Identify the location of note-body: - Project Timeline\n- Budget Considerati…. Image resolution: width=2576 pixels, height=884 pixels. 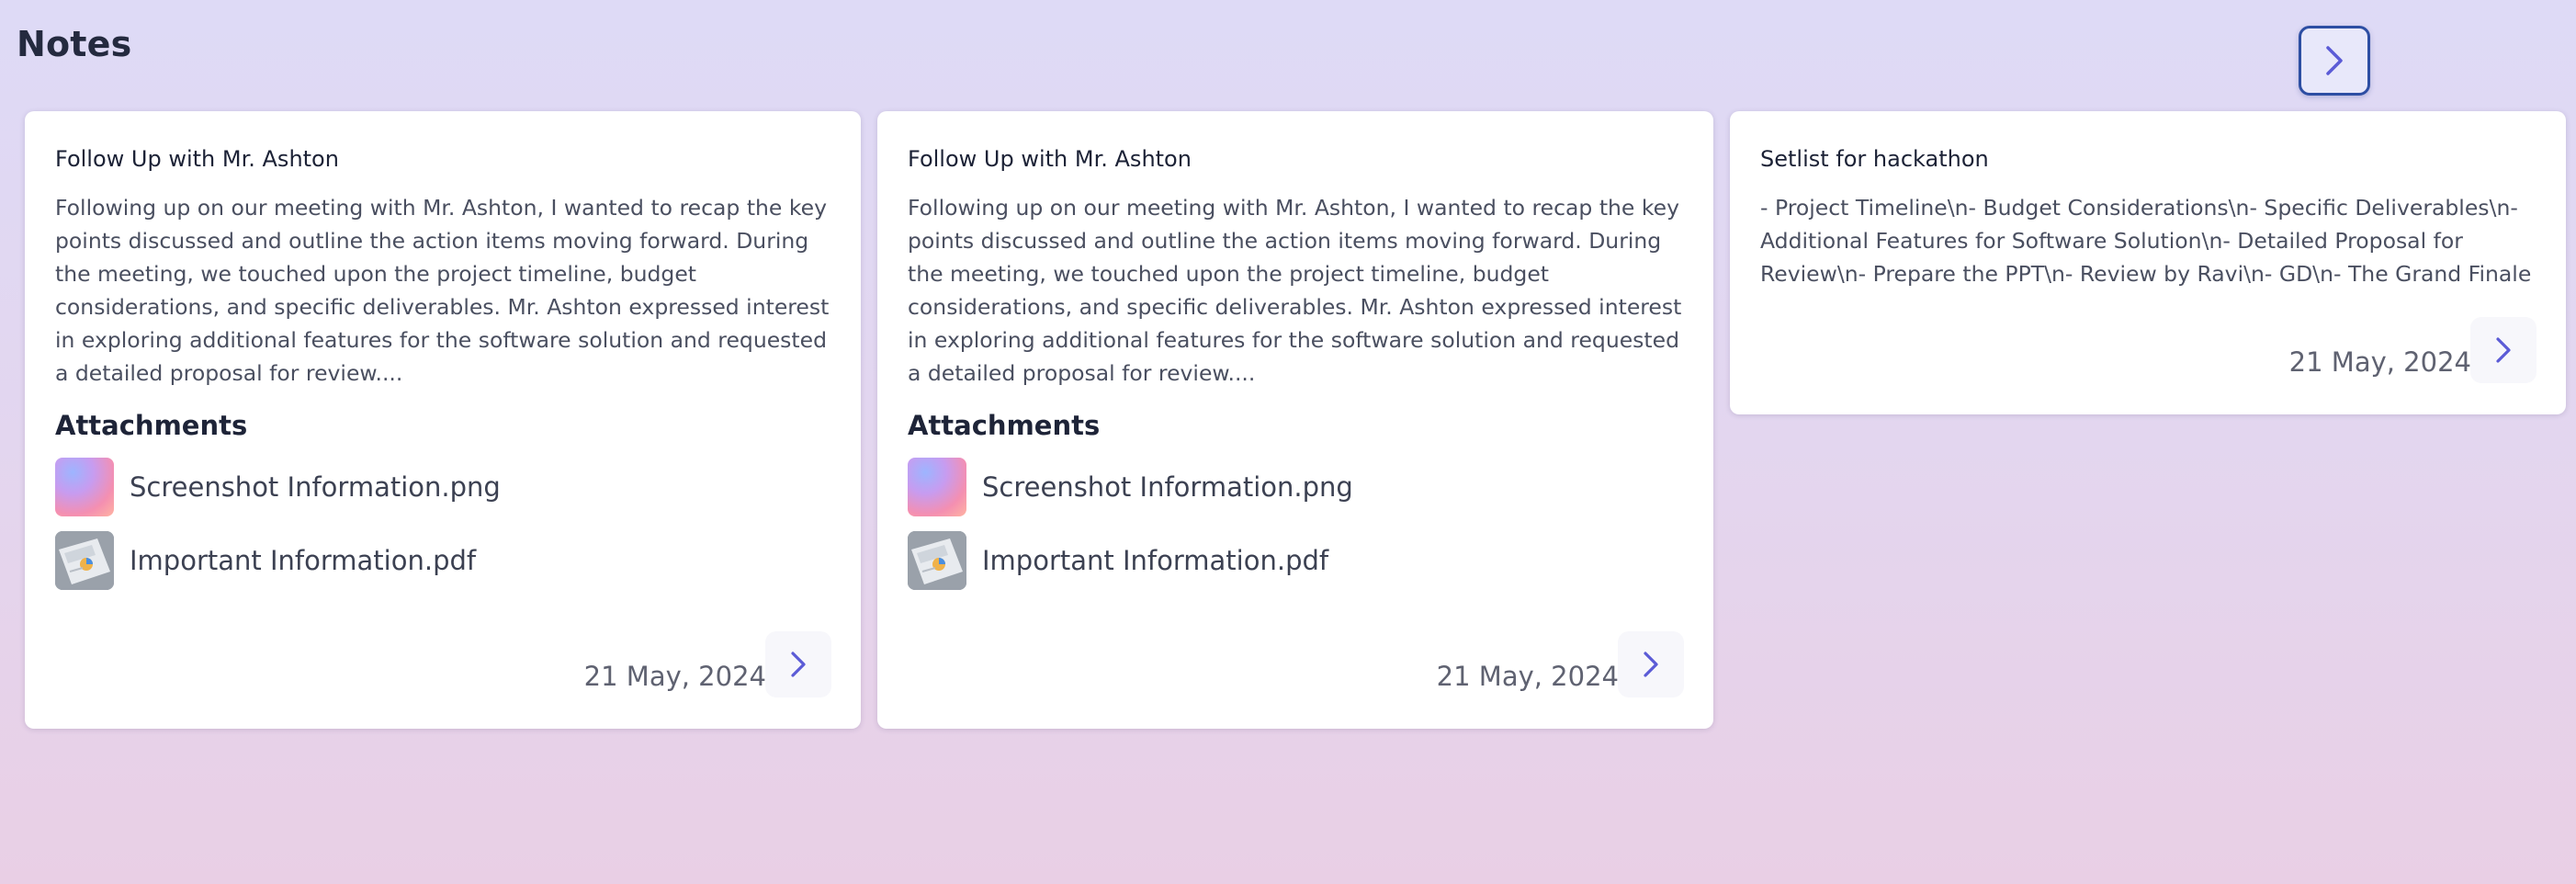
(2146, 240).